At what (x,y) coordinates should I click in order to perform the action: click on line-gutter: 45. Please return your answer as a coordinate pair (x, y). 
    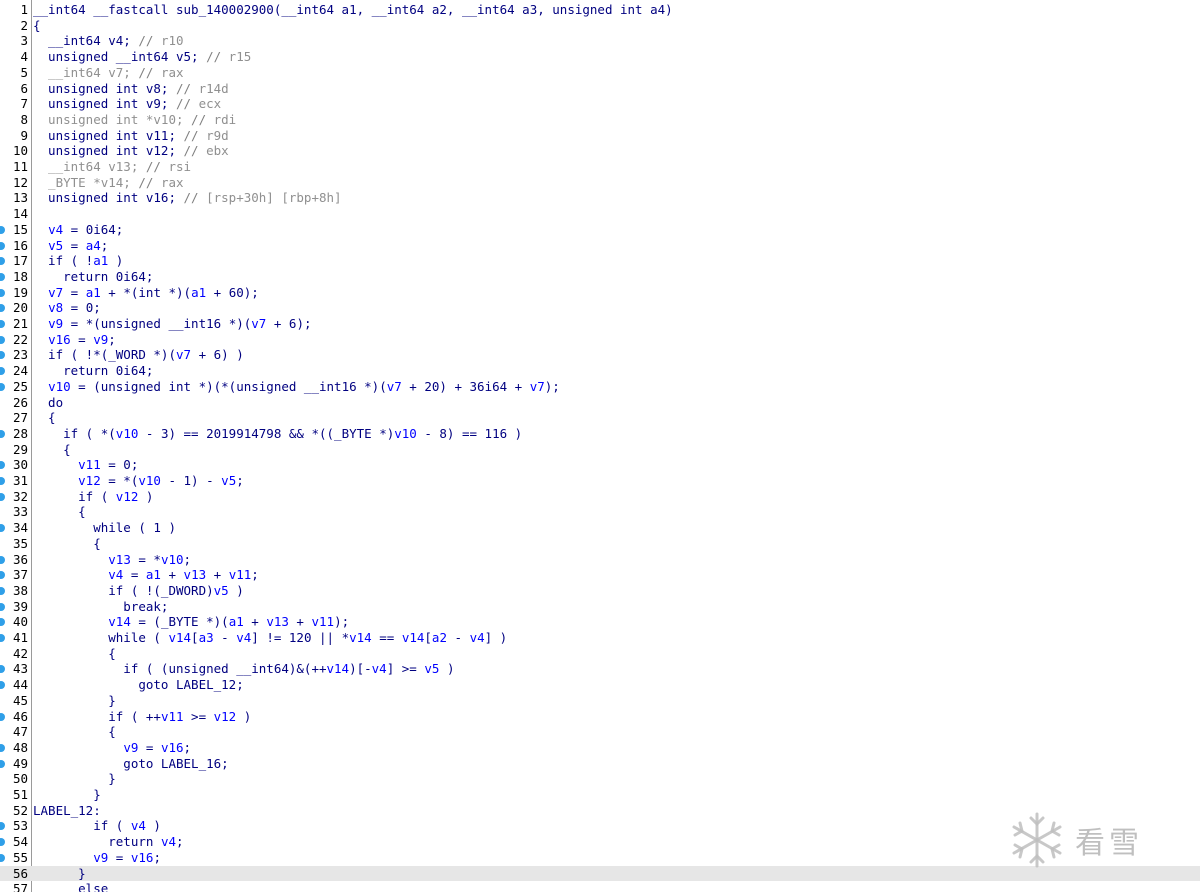
    Looking at the image, I should click on (15, 701).